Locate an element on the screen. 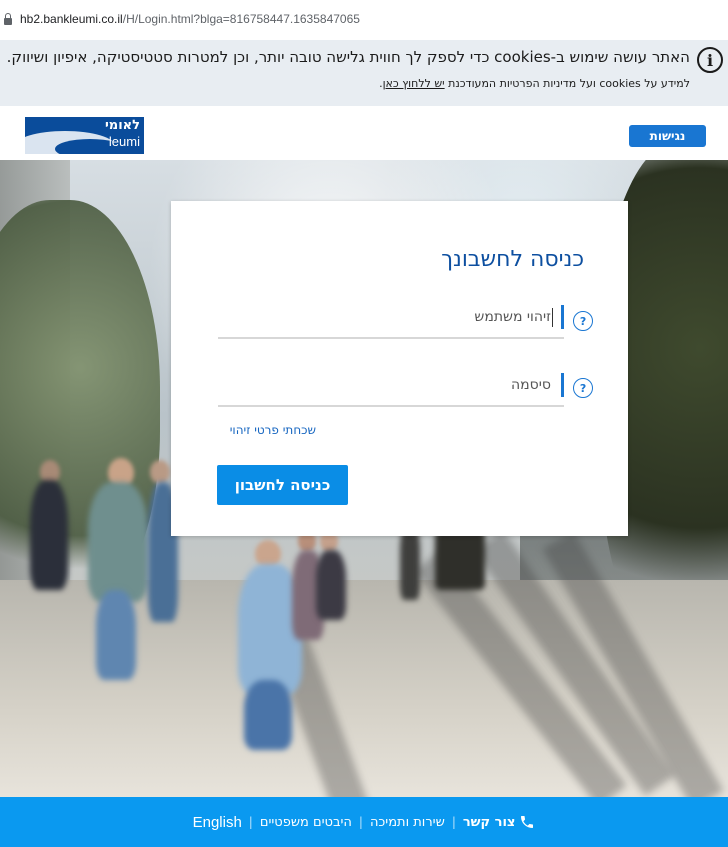 This screenshot has width=728, height=847. phone-icon is located at coordinates (527, 822).